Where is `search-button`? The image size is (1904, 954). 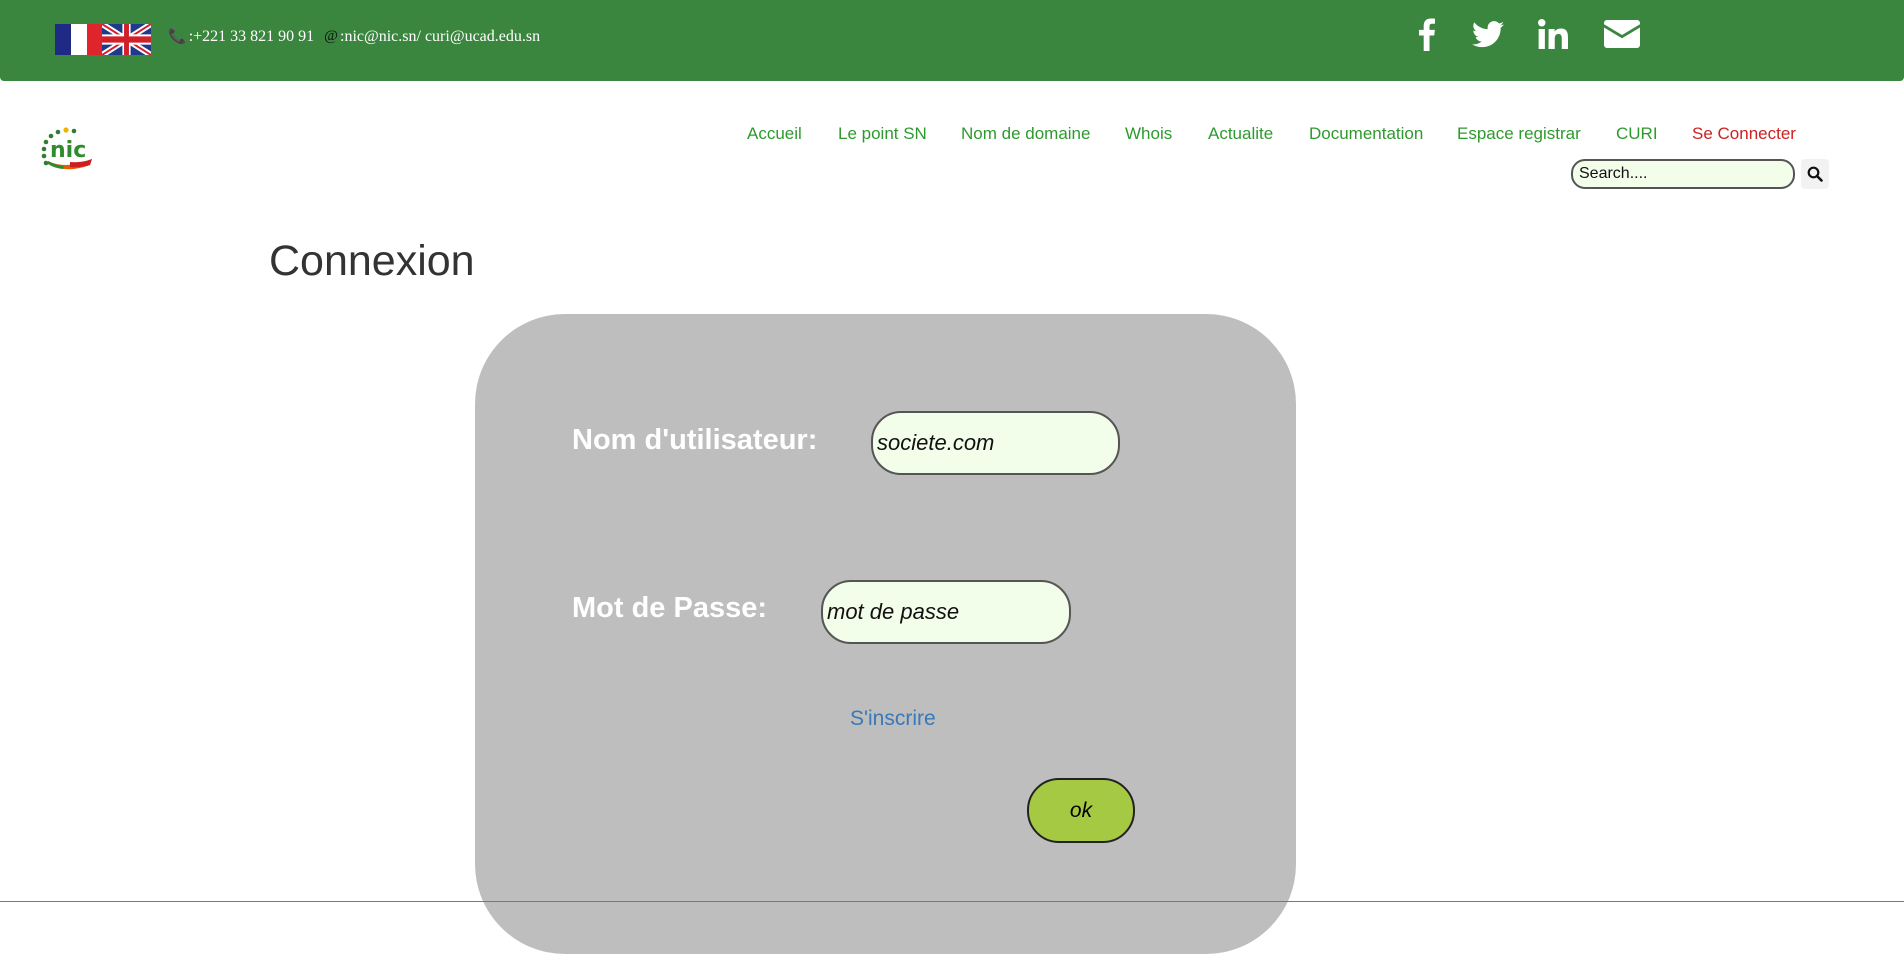
search-button is located at coordinates (1815, 174).